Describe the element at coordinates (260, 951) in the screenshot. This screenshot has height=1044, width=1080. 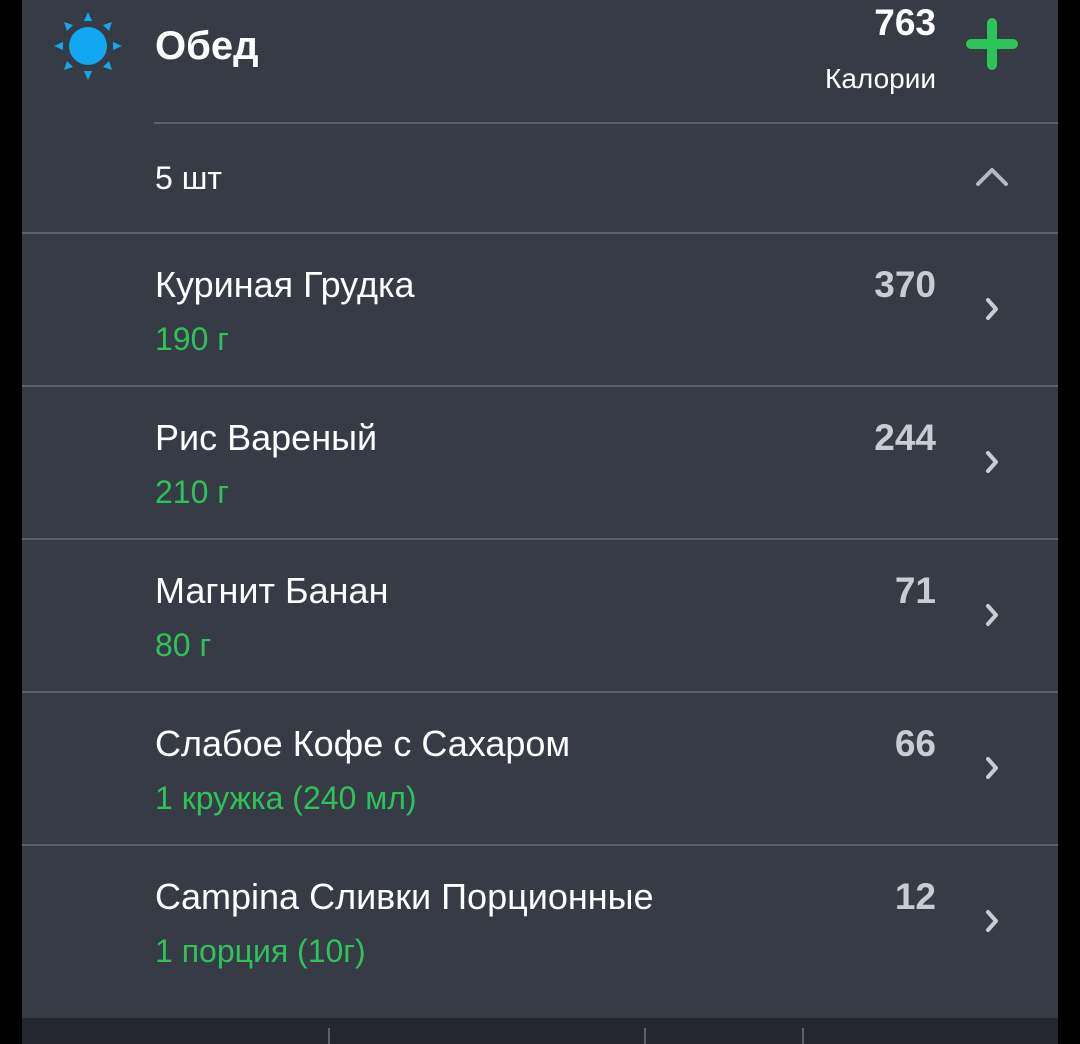
I see `food-amount: 1 порция (10г)` at that location.